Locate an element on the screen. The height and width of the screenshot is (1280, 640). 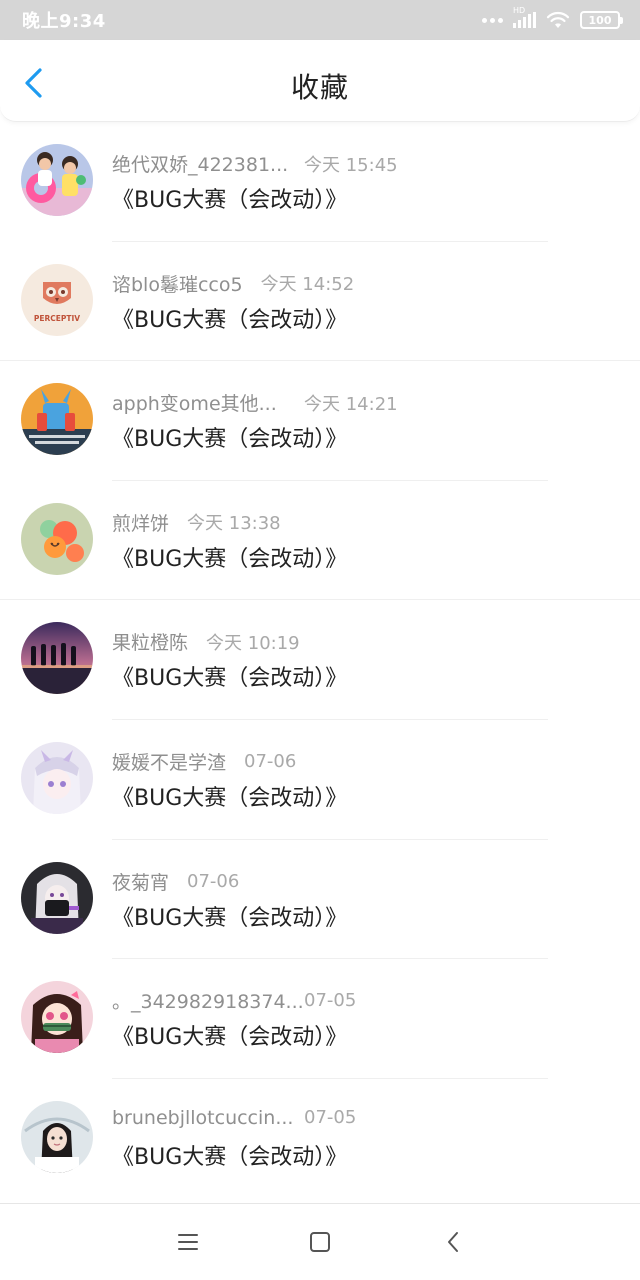
author-name: 果粒橙陈 is located at coordinates (150, 643).